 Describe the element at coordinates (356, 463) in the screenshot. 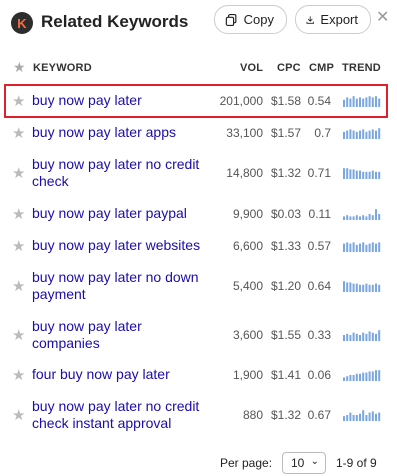

I see `page-range: 1-9 of 9` at that location.